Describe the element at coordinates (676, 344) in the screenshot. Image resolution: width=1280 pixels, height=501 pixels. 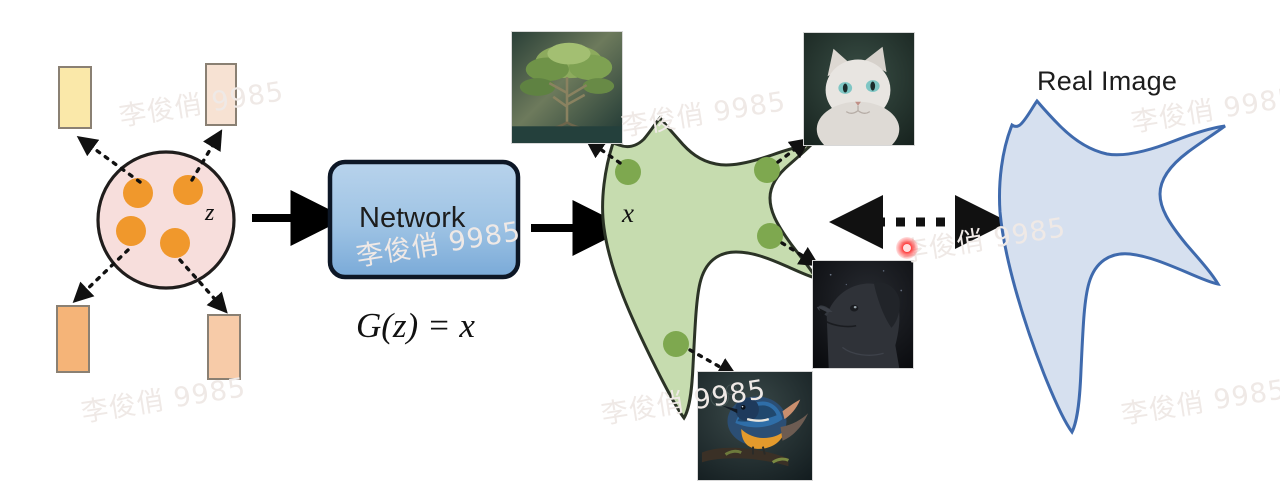
I see `generated-dot-bird` at that location.